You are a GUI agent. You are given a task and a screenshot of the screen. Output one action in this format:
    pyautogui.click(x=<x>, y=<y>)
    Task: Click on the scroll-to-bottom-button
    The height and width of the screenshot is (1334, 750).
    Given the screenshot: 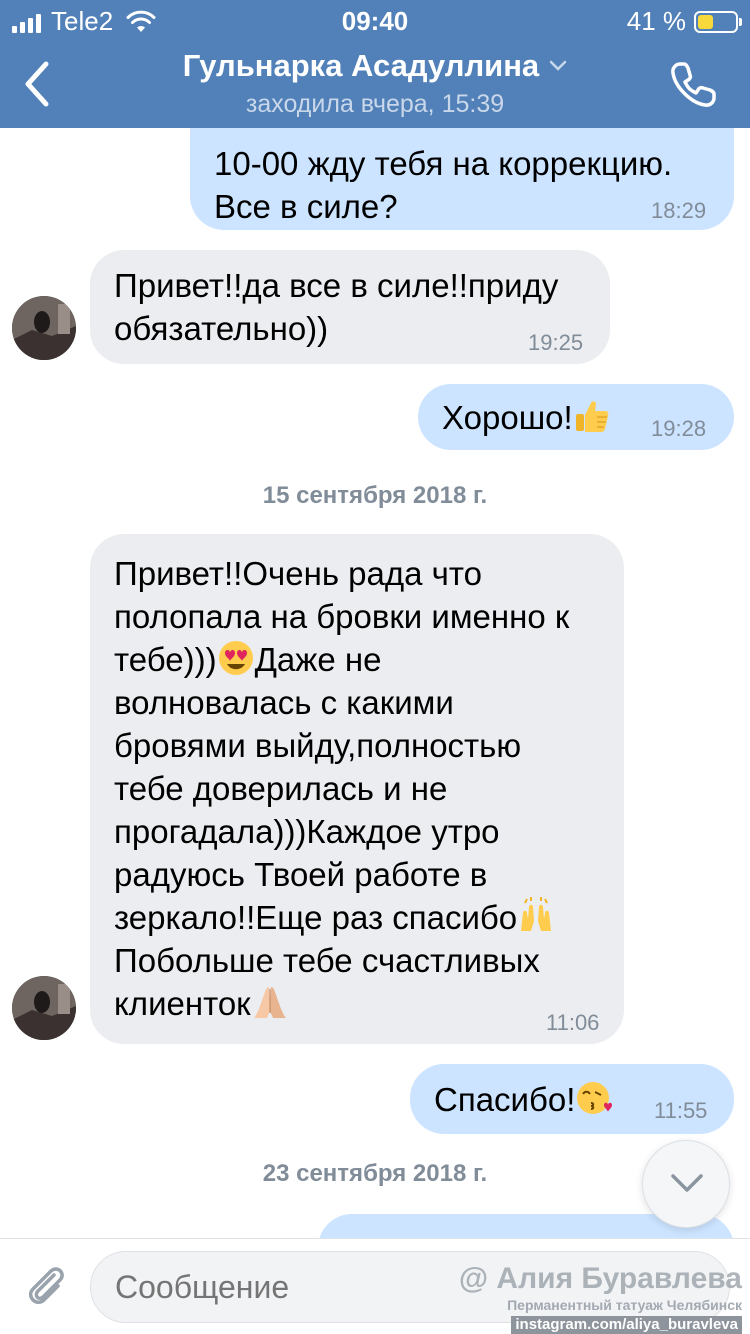 What is the action you would take?
    pyautogui.click(x=686, y=1184)
    